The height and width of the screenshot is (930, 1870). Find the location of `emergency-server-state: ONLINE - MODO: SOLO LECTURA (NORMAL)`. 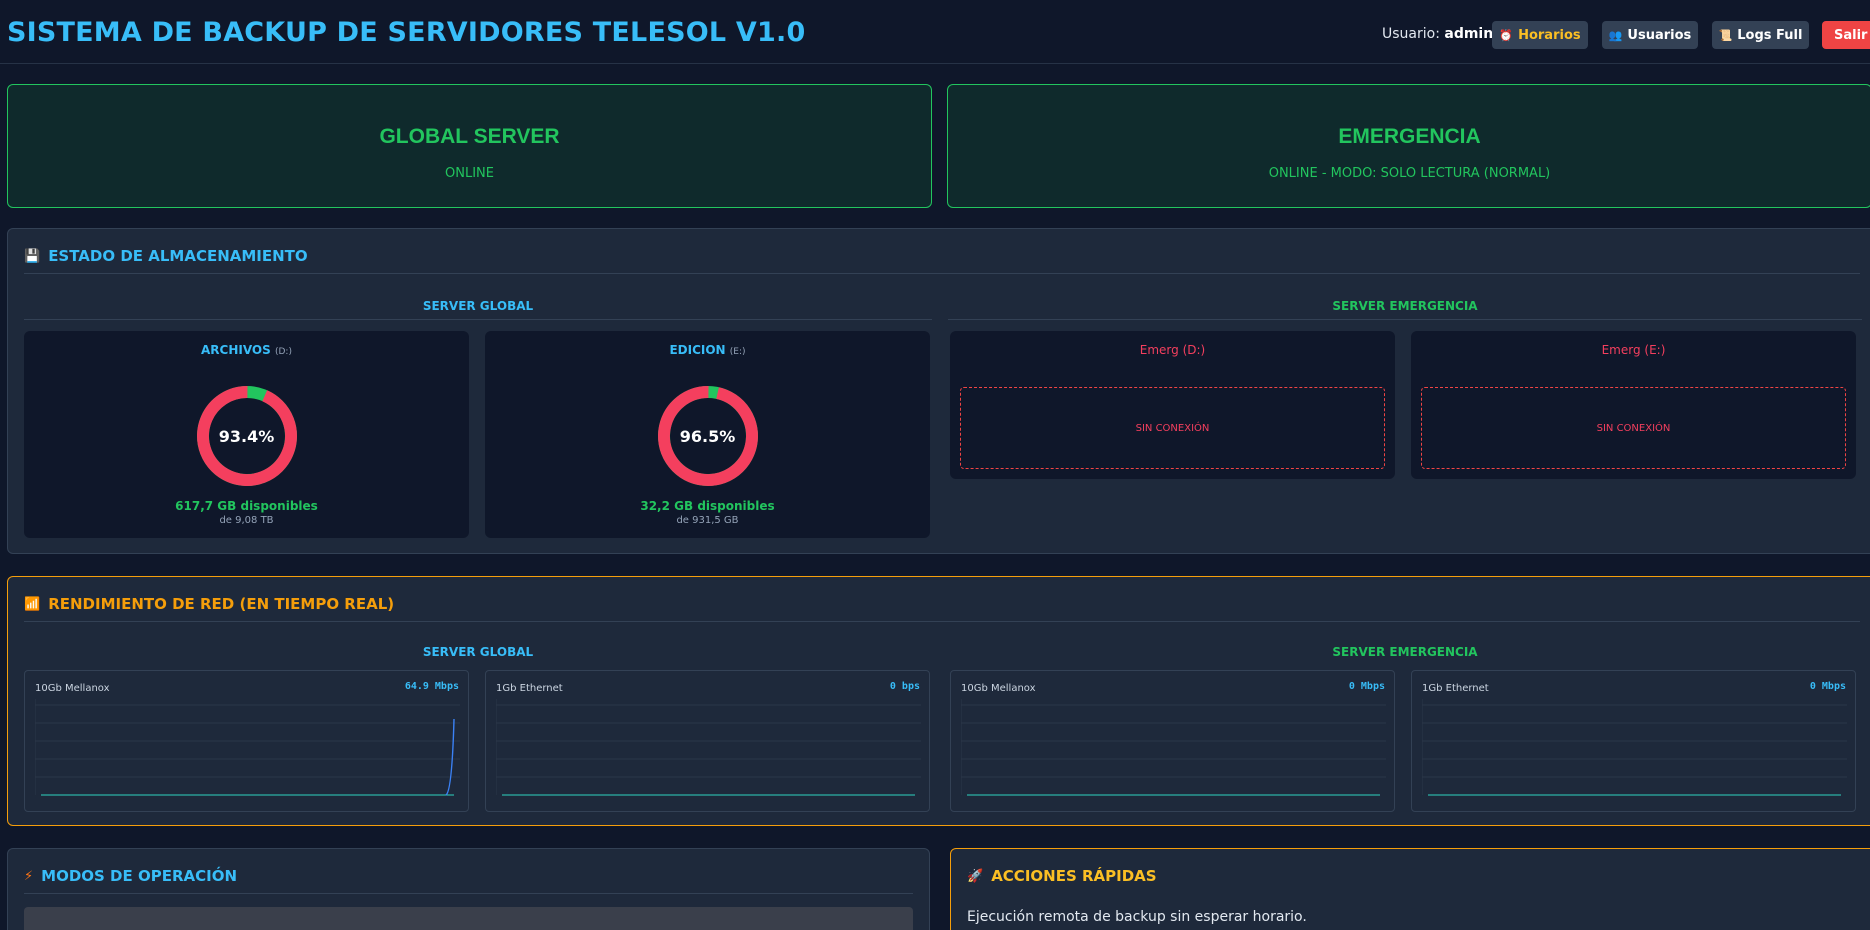

emergency-server-state: ONLINE - MODO: SOLO LECTURA (NORMAL) is located at coordinates (1409, 173).